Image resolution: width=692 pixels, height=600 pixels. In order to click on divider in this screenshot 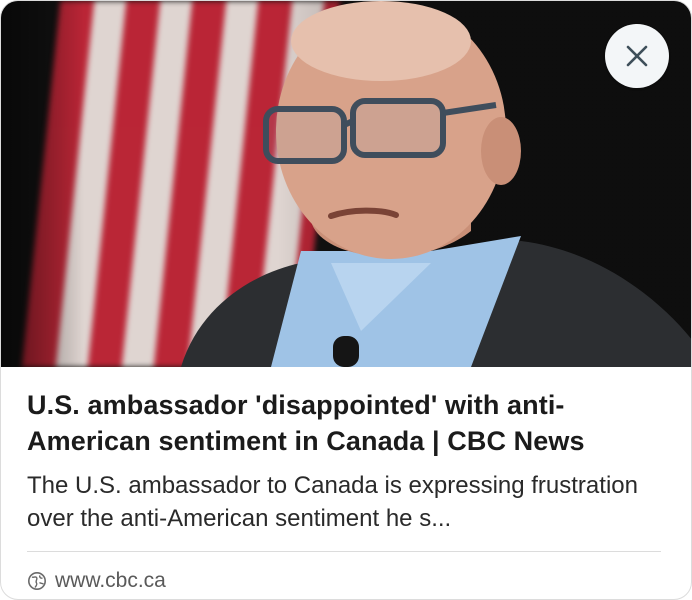, I will do `click(344, 551)`.